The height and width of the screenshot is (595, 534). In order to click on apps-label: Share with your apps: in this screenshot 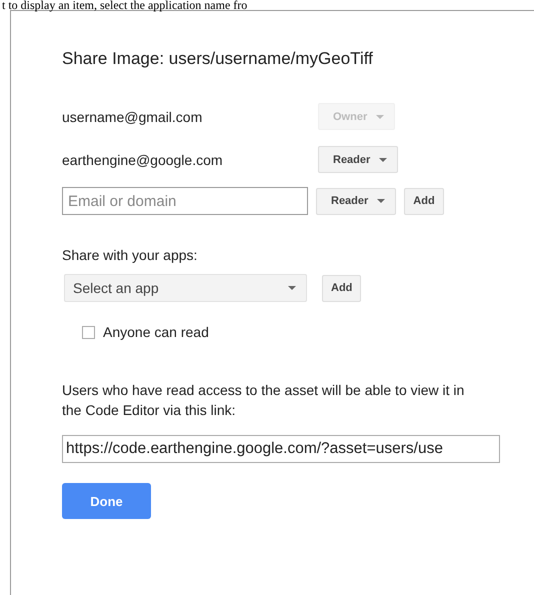, I will do `click(130, 255)`.